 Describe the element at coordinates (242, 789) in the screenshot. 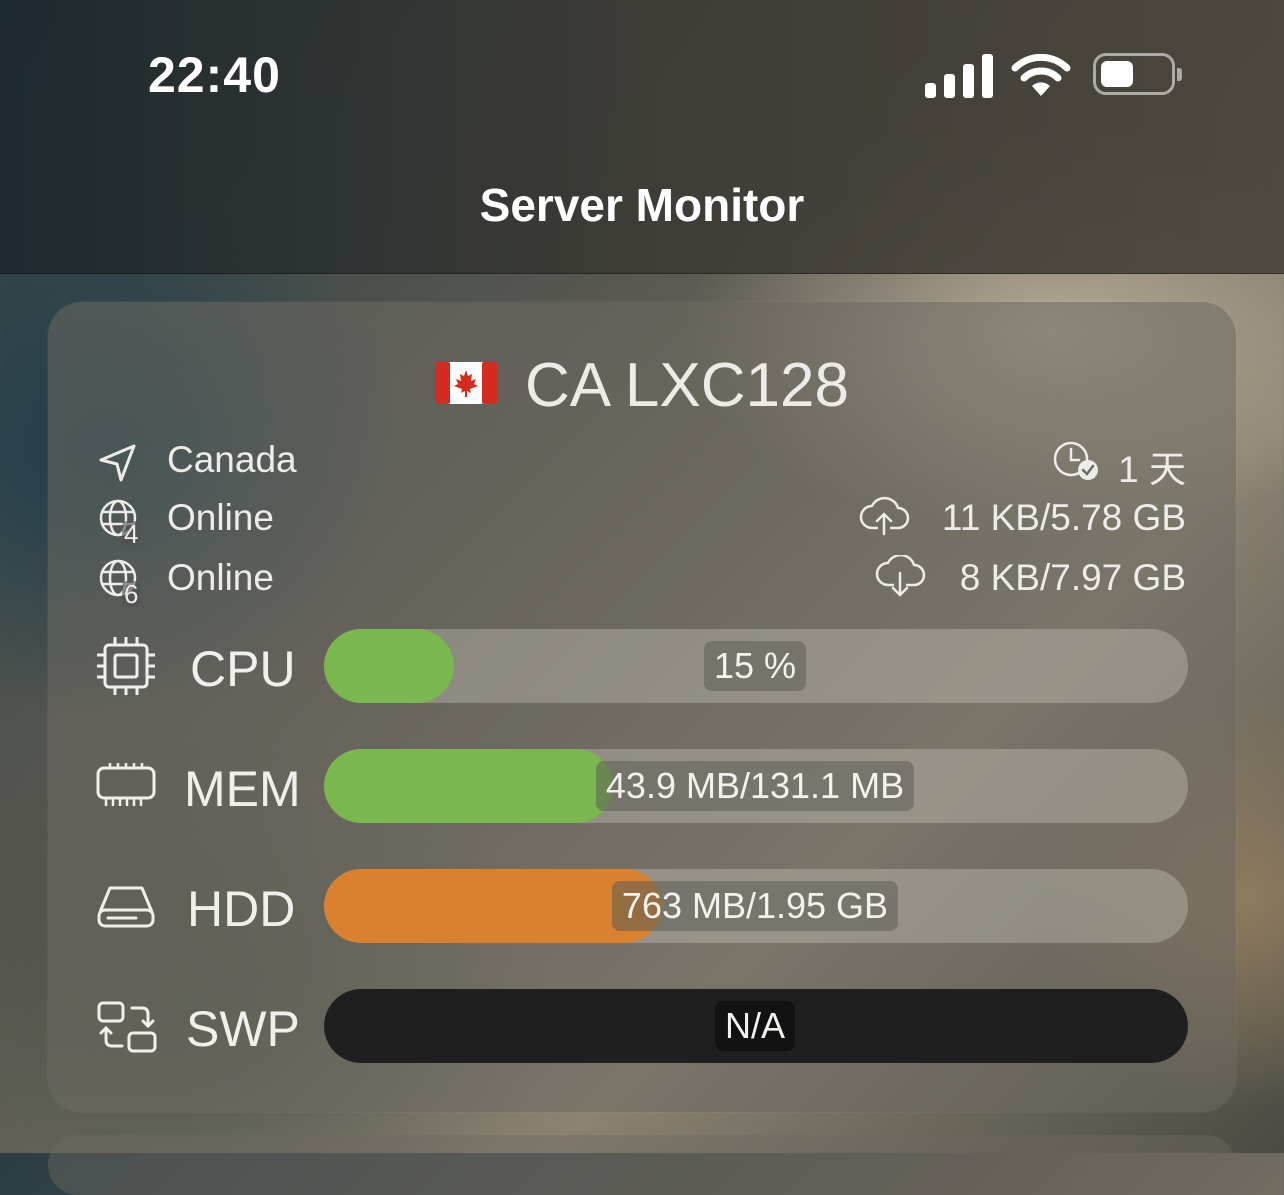

I see `mem-label: MEM` at that location.